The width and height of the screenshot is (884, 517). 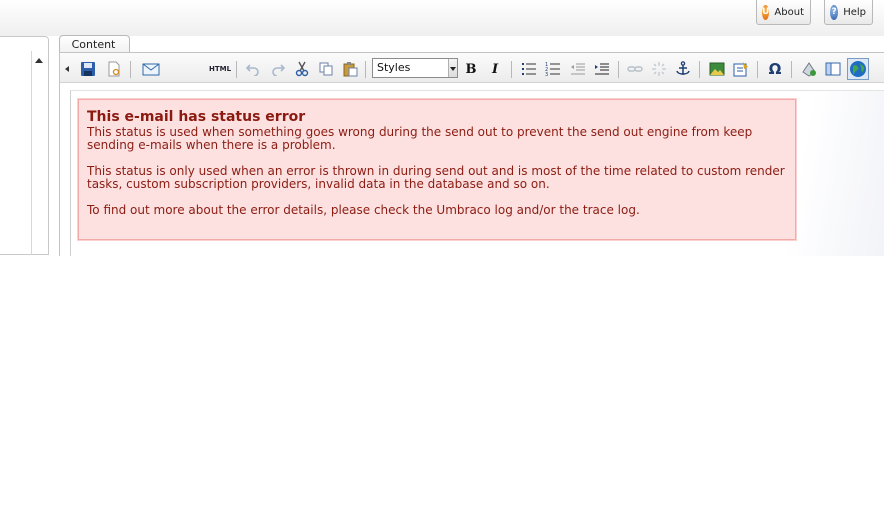 I want to click on outdent-icon, so click(x=578, y=69).